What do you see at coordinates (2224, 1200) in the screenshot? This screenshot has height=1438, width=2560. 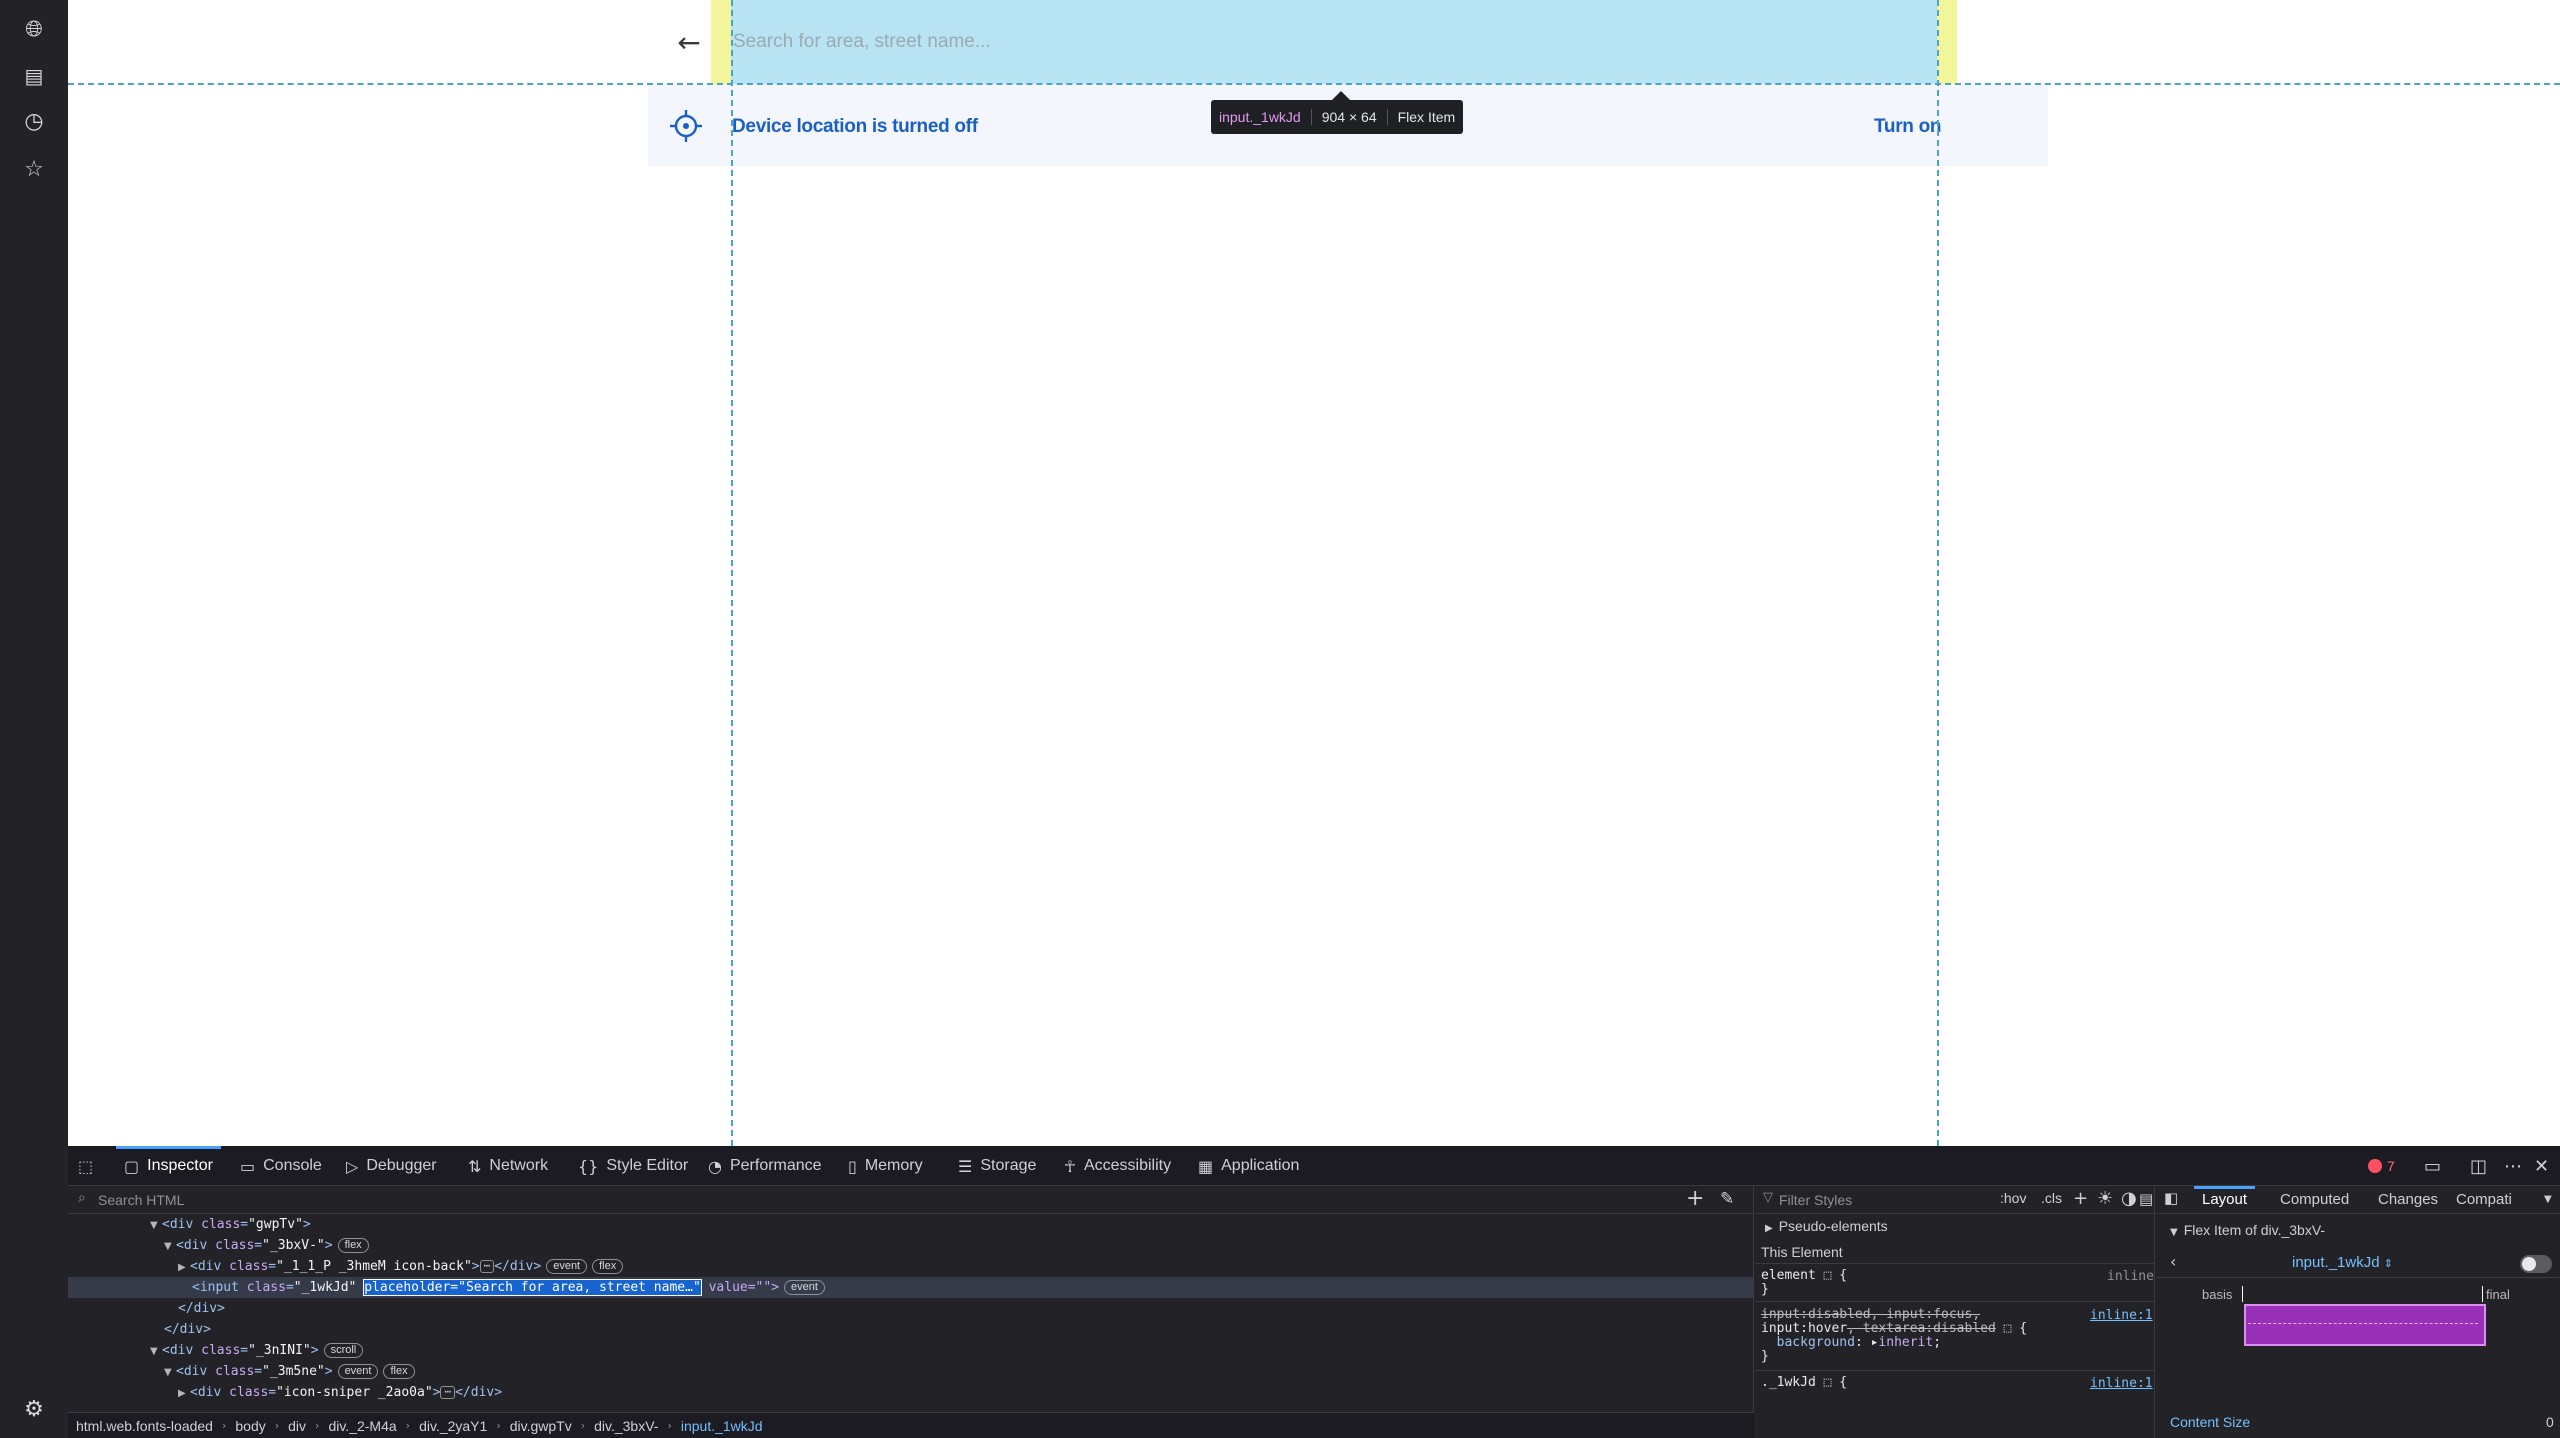 I see `tab-layout: Layout` at bounding box center [2224, 1200].